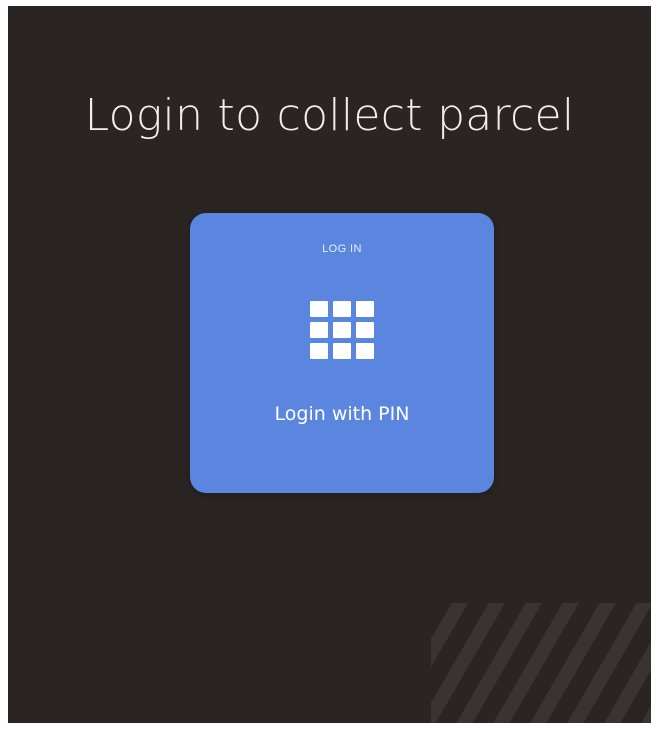 Image resolution: width=659 pixels, height=729 pixels. I want to click on keypad-grid-icon, so click(342, 333).